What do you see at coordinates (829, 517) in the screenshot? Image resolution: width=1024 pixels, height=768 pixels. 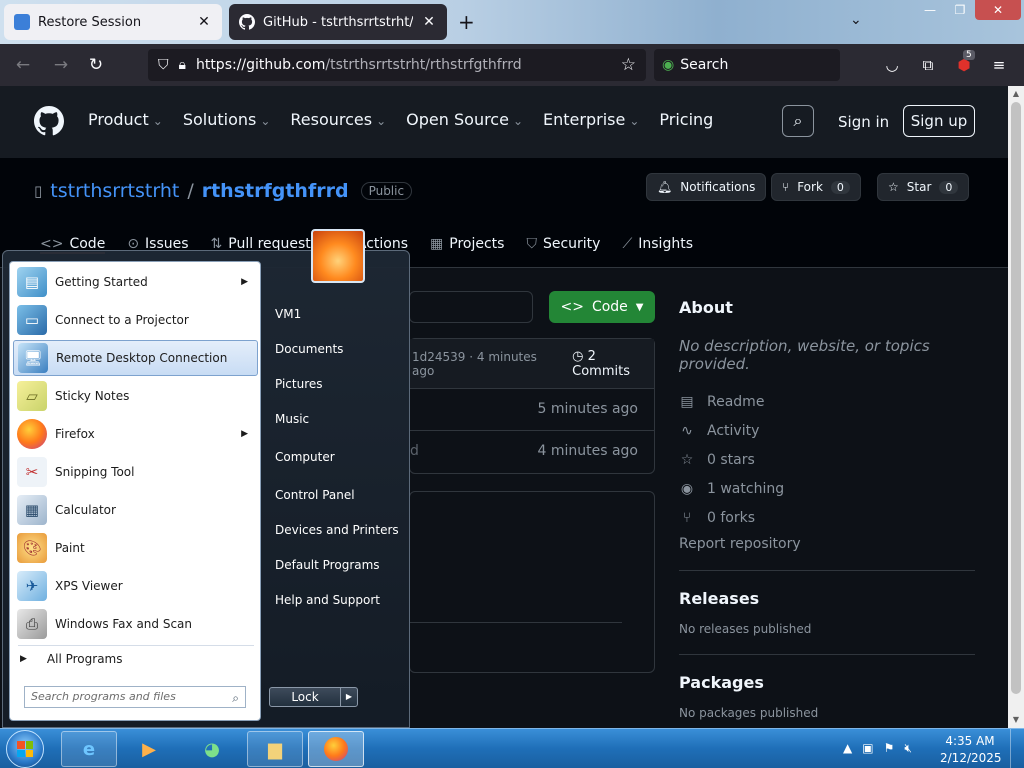 I see `forks-link: ⑂ 0 forks` at bounding box center [829, 517].